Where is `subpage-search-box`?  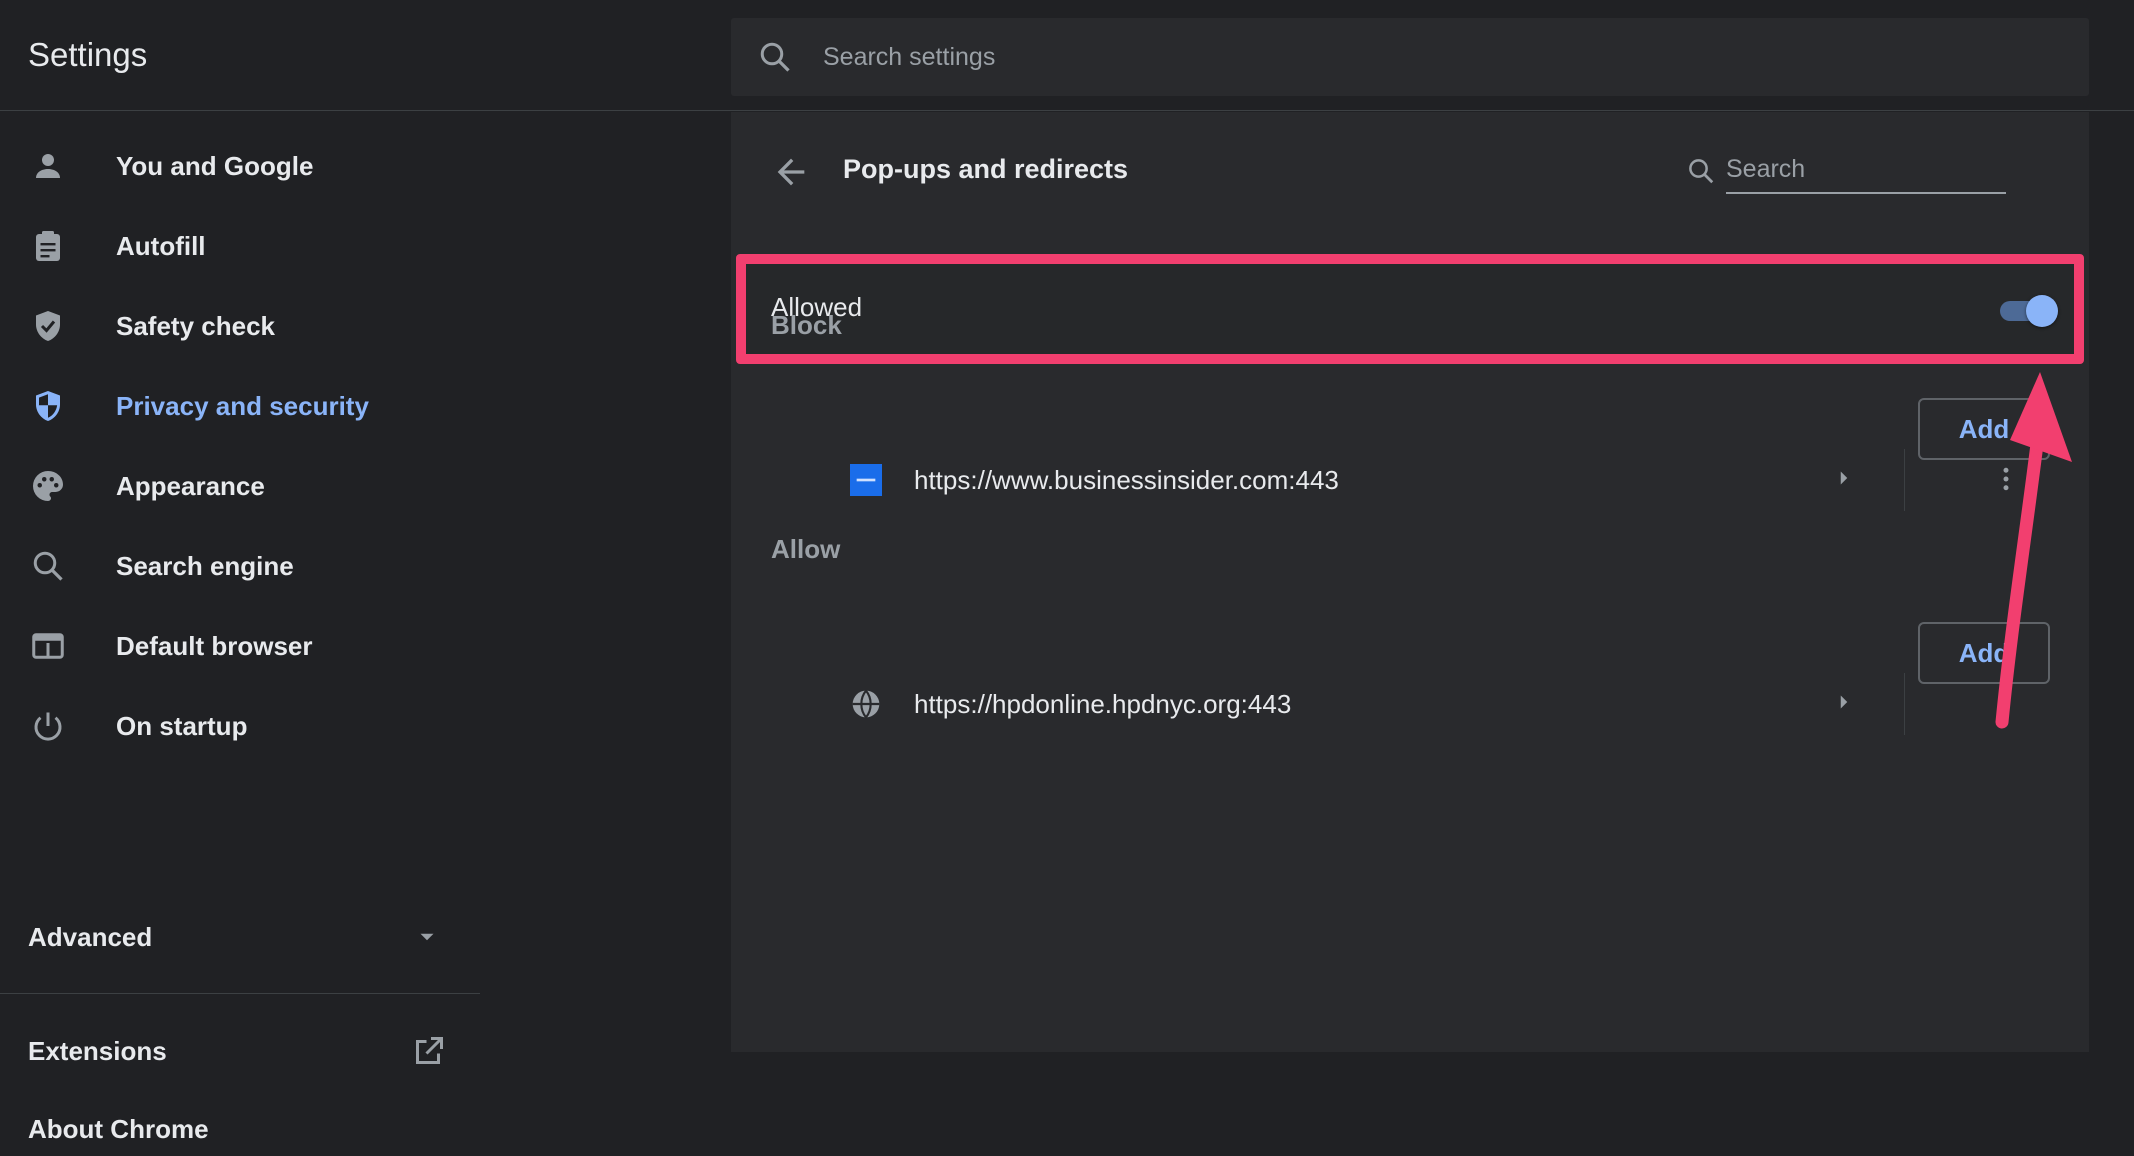
subpage-search-box is located at coordinates (1846, 171).